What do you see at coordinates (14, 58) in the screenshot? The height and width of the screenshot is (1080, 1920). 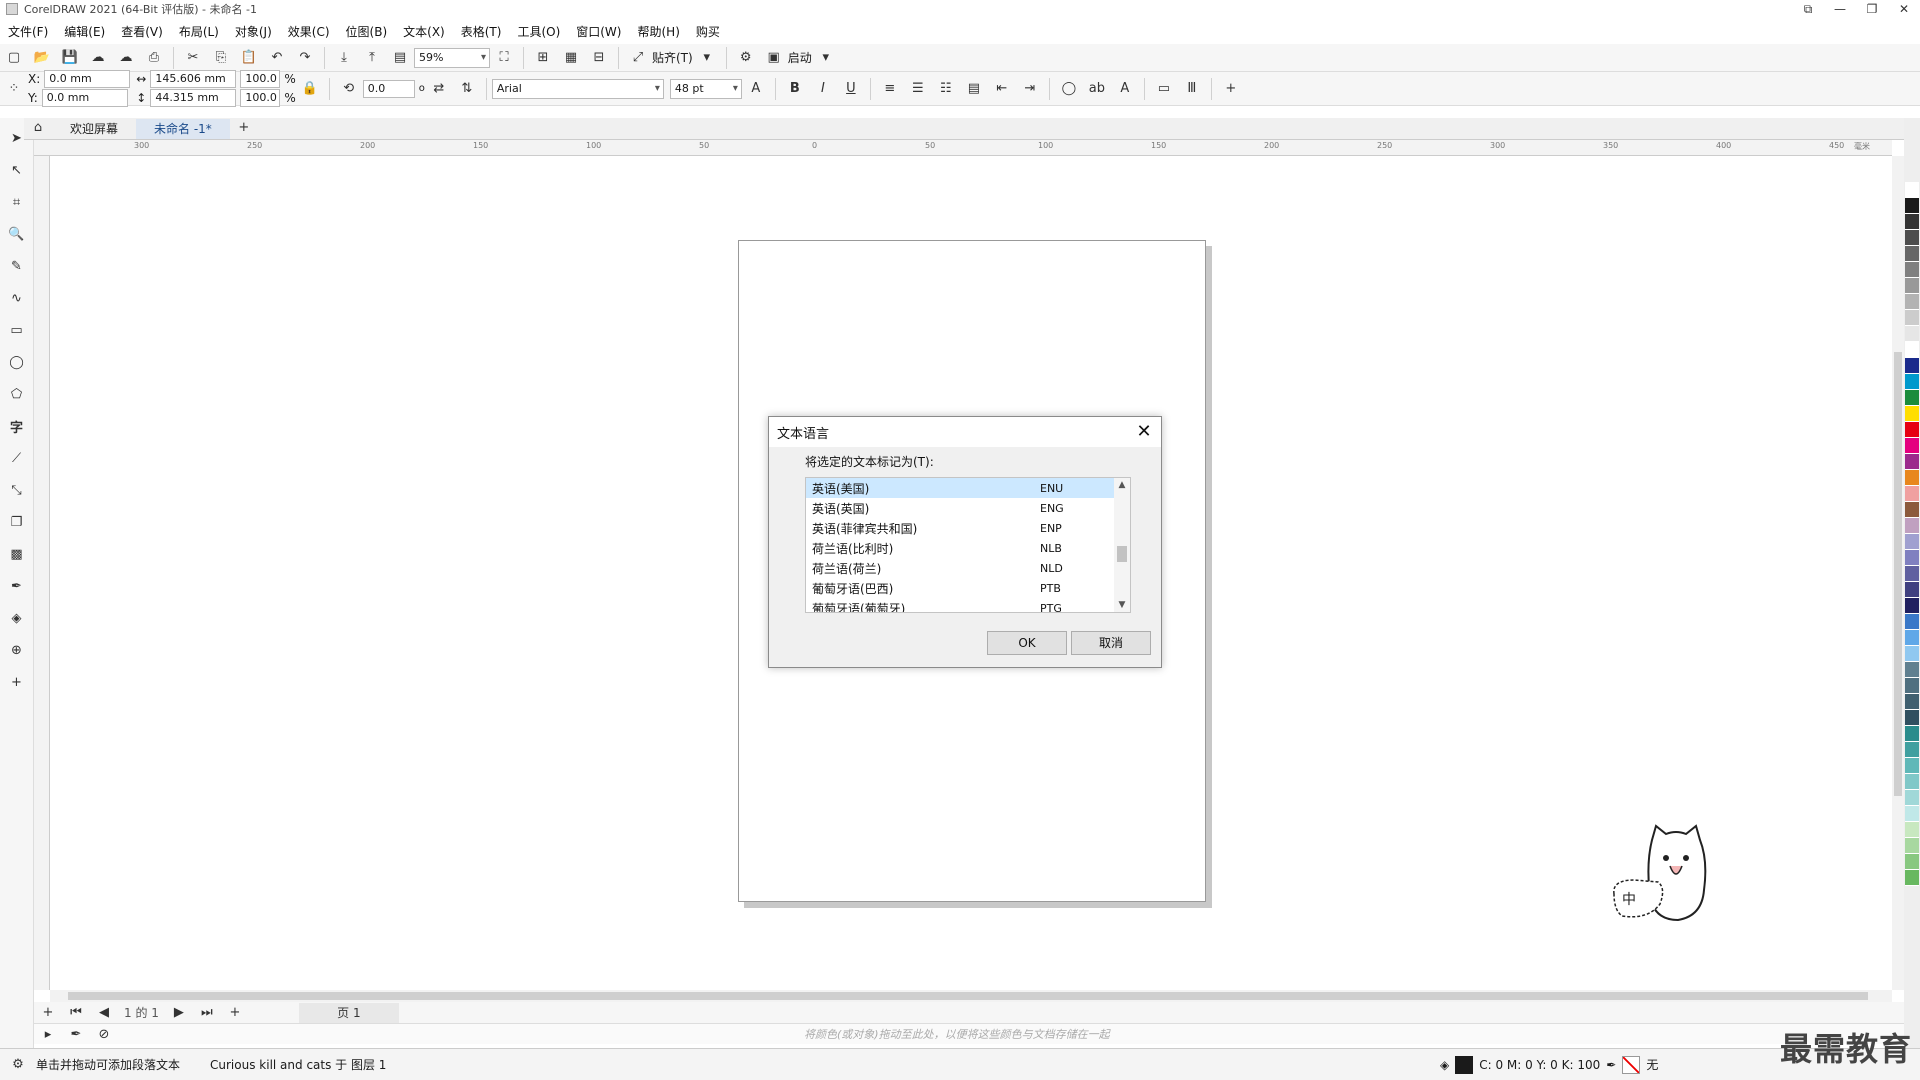 I see `new-document-icon: ▢` at bounding box center [14, 58].